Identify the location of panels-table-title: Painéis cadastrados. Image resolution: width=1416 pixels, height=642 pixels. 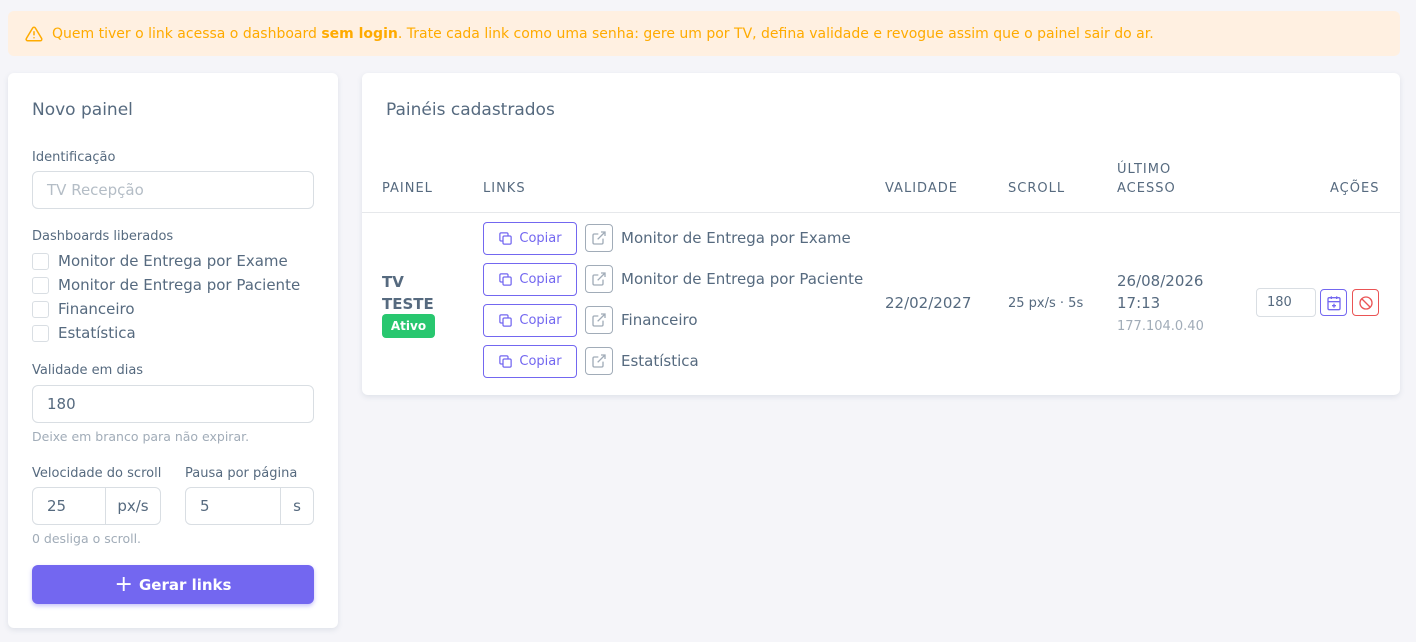
(470, 110).